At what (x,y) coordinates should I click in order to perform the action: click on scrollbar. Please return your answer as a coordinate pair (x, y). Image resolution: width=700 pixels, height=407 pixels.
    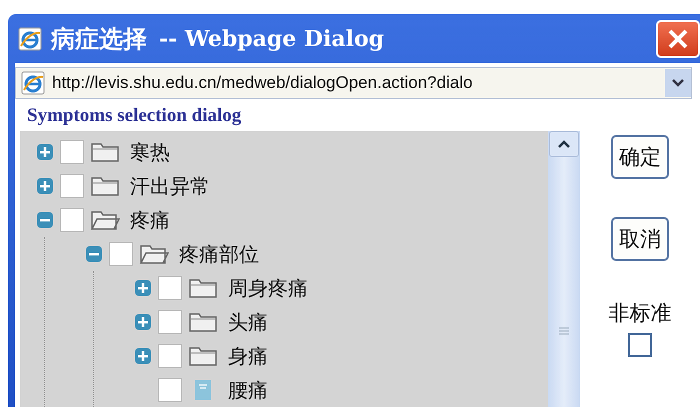
    Looking at the image, I should click on (564, 269).